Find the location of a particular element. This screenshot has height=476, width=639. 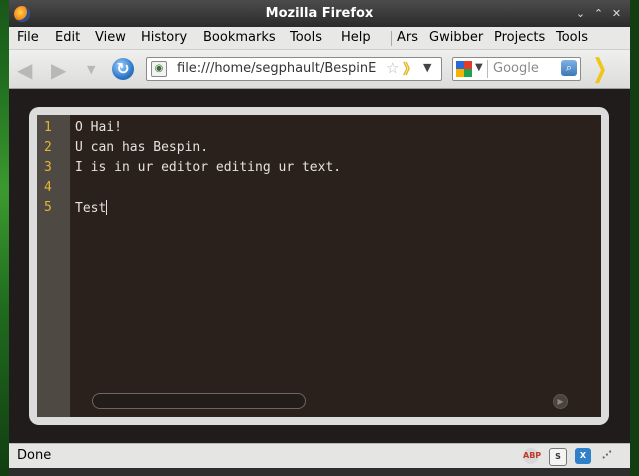

url-bar: ◉ file:///home/segphault/BespinE ☆ 》 ▼ is located at coordinates (294, 69).